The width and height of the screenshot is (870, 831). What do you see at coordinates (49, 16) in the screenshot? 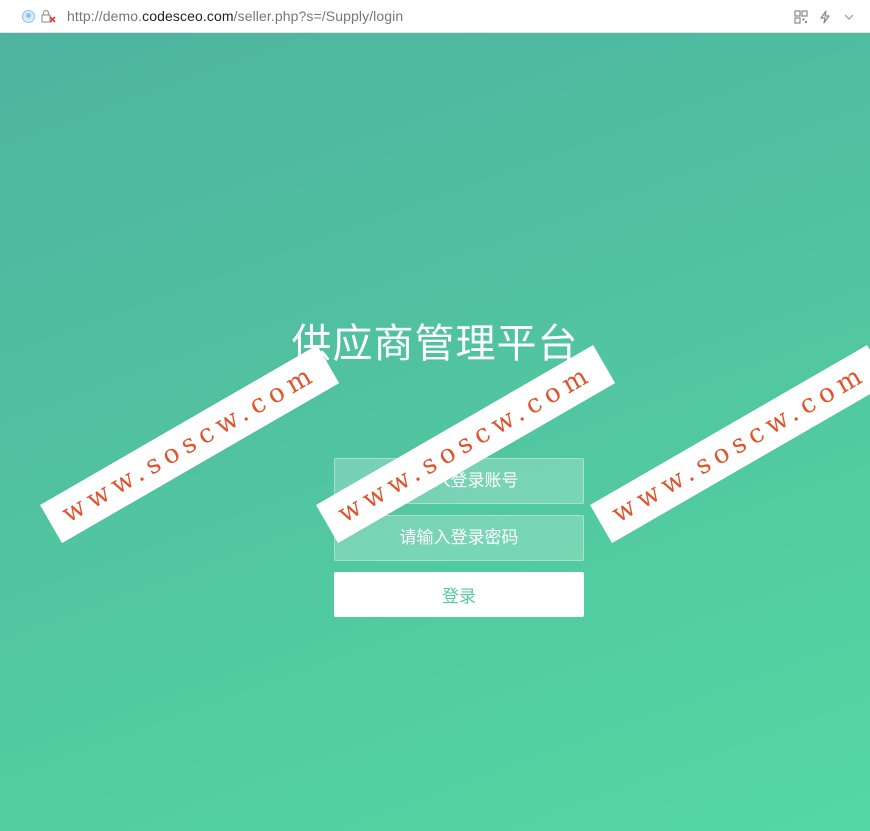
I see `insecure-lock-icon` at bounding box center [49, 16].